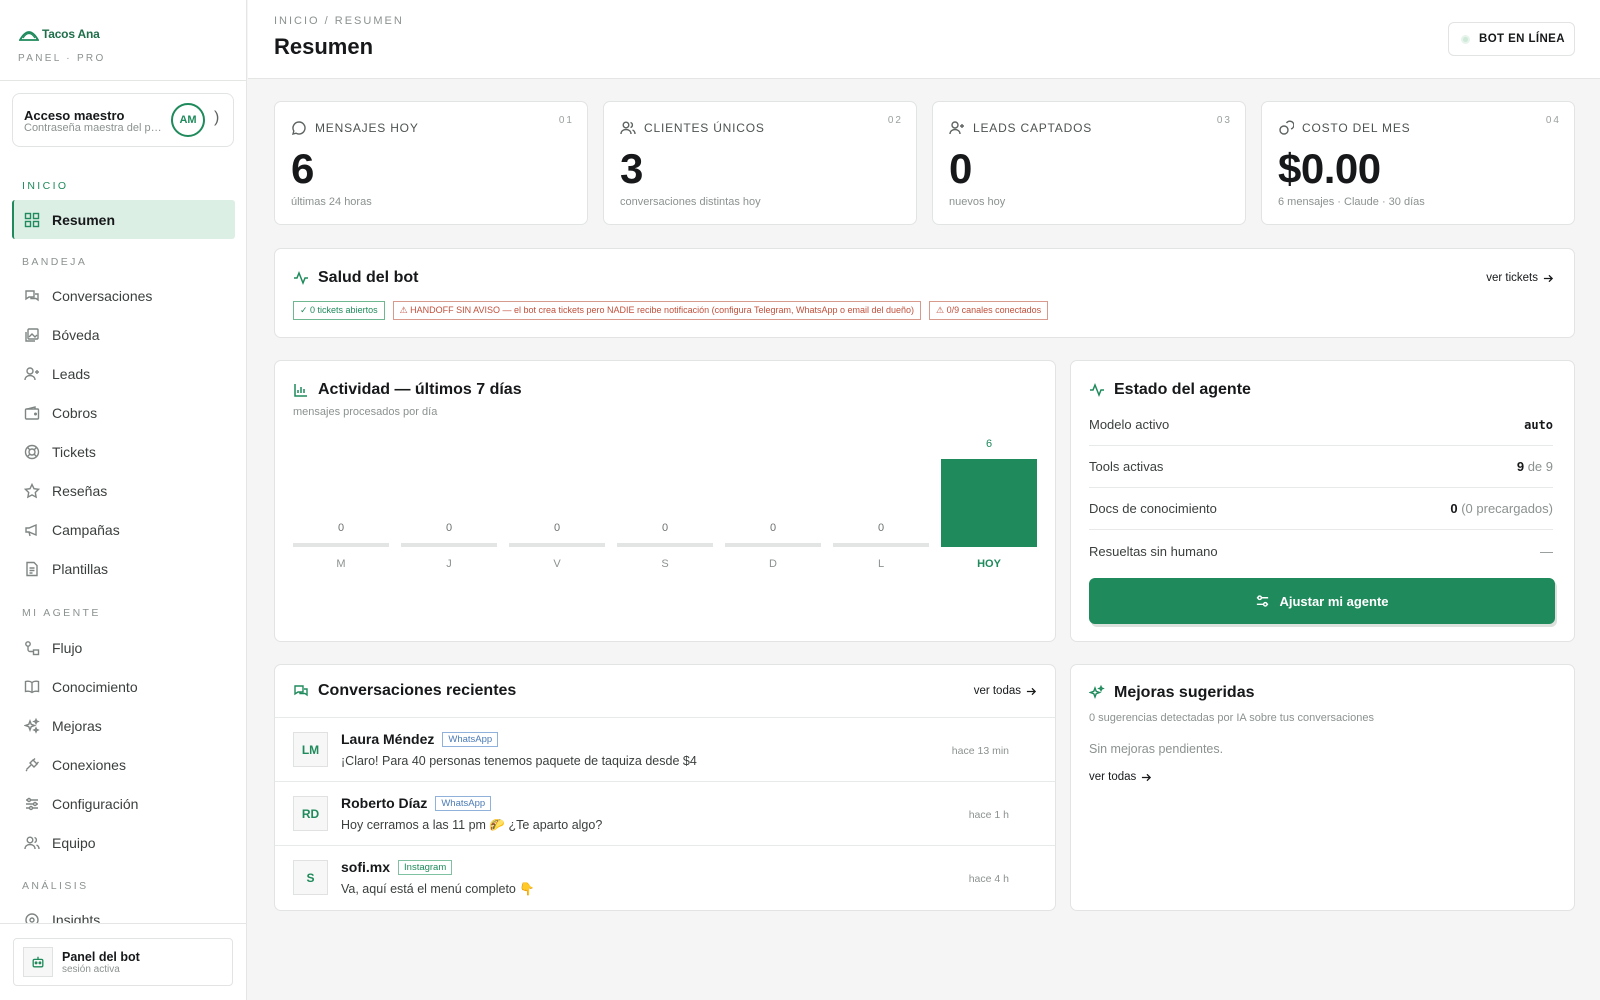 Image resolution: width=1600 pixels, height=1000 pixels. Describe the element at coordinates (1322, 601) in the screenshot. I see `adjust-agent-button: Ajustar mi agente` at that location.